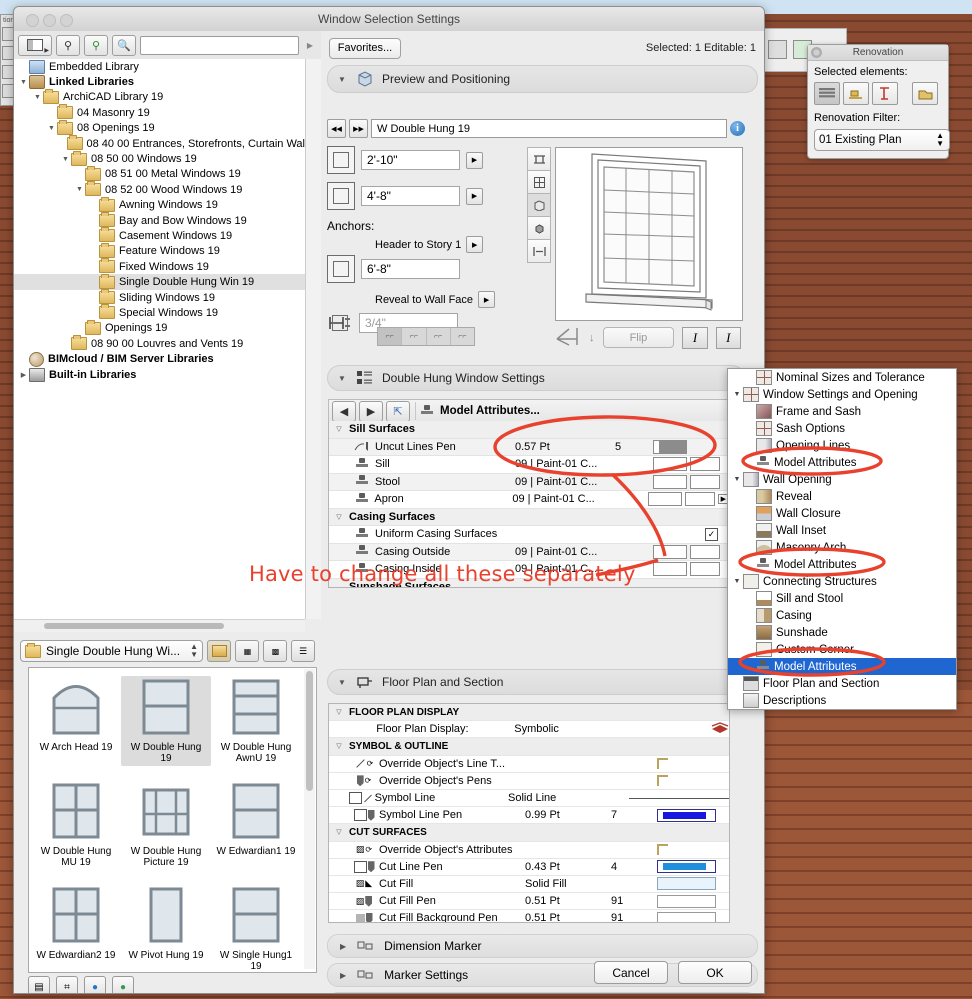 This screenshot has height=999, width=972. What do you see at coordinates (529, 902) in the screenshot?
I see `fp-row: ▨ Cut Fill Pen 0.51 Pt 91` at bounding box center [529, 902].